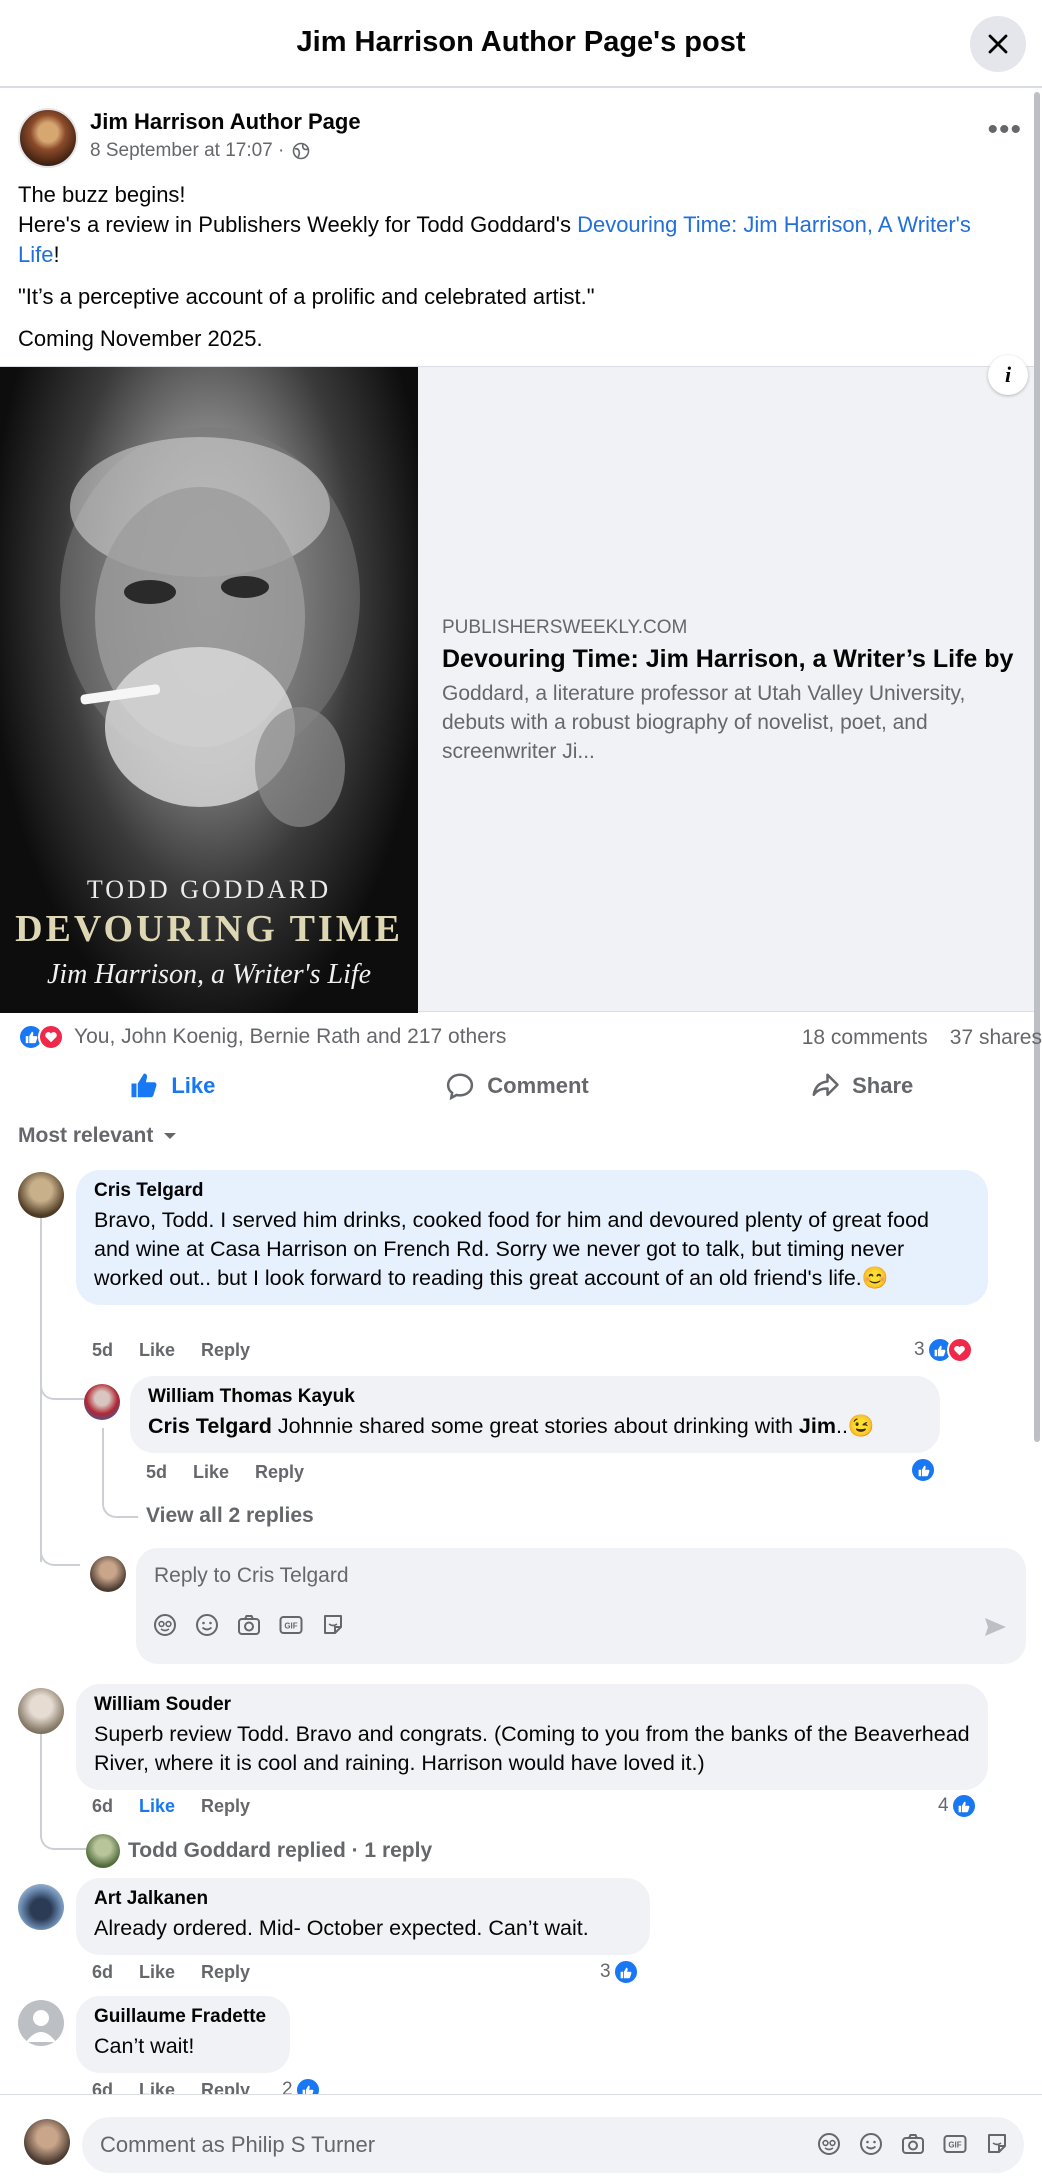 This screenshot has width=1042, height=2178. Describe the element at coordinates (183, 2017) in the screenshot. I see `comment-author: Guillaume Fradette` at that location.